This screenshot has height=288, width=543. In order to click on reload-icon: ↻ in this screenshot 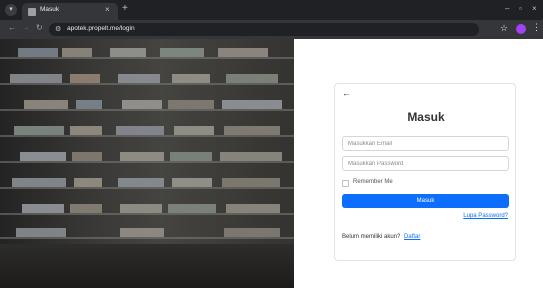, I will do `click(39, 27)`.